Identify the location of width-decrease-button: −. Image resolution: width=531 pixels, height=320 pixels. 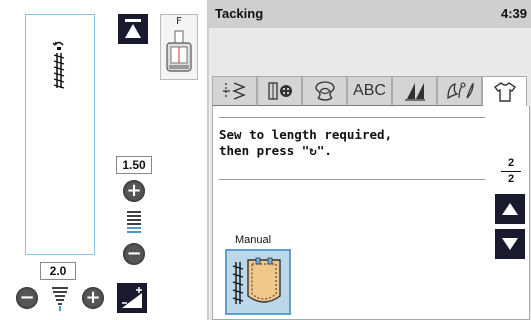
(27, 298).